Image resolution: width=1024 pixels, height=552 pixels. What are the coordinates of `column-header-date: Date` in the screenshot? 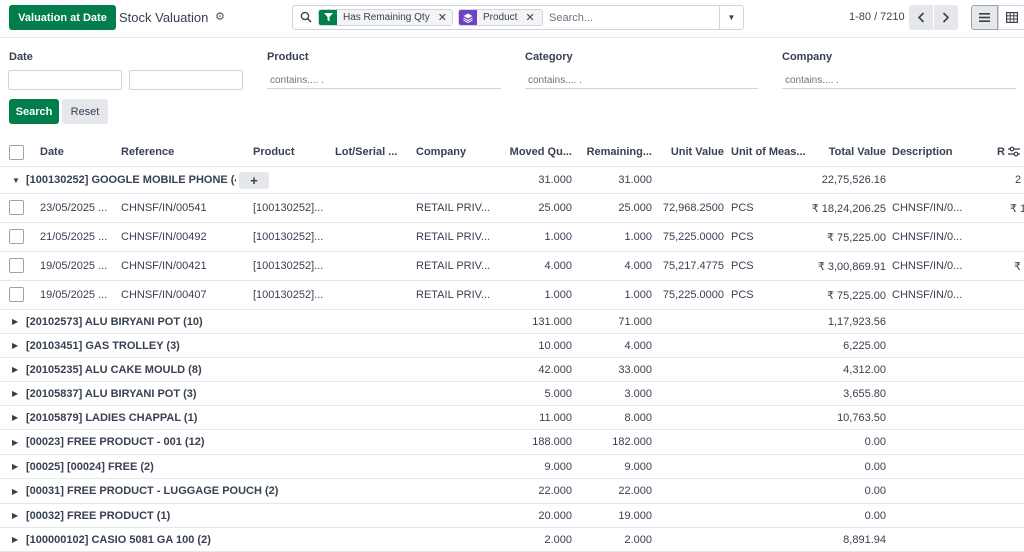 It's located at (75, 151).